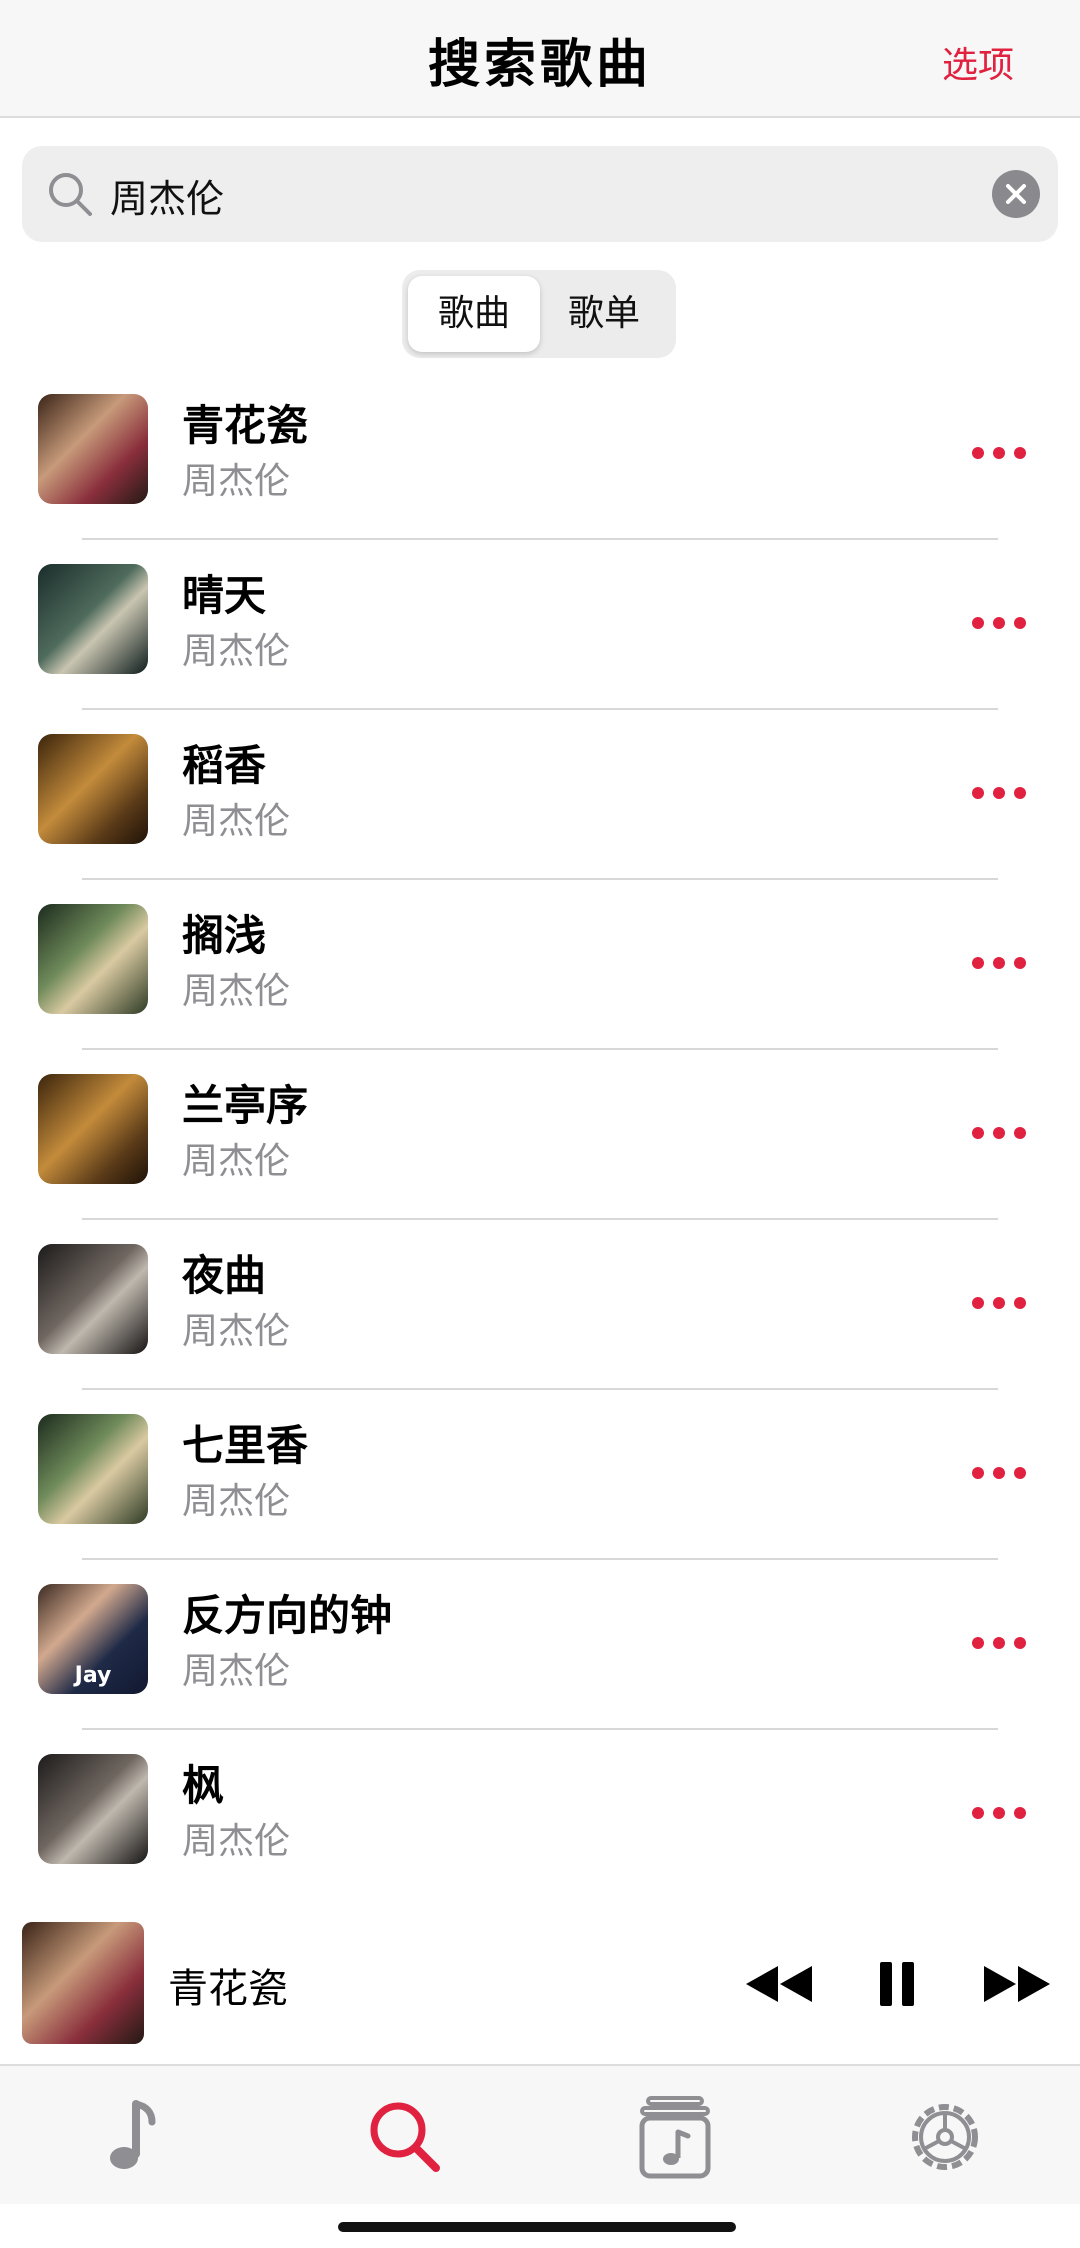 This screenshot has height=2248, width=1080. I want to click on home-indicator, so click(537, 2227).